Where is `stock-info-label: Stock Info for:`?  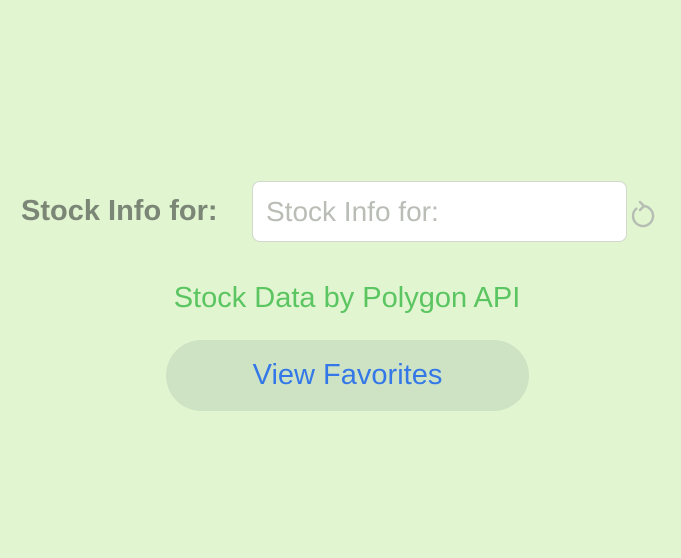 stock-info-label: Stock Info for: is located at coordinates (119, 211).